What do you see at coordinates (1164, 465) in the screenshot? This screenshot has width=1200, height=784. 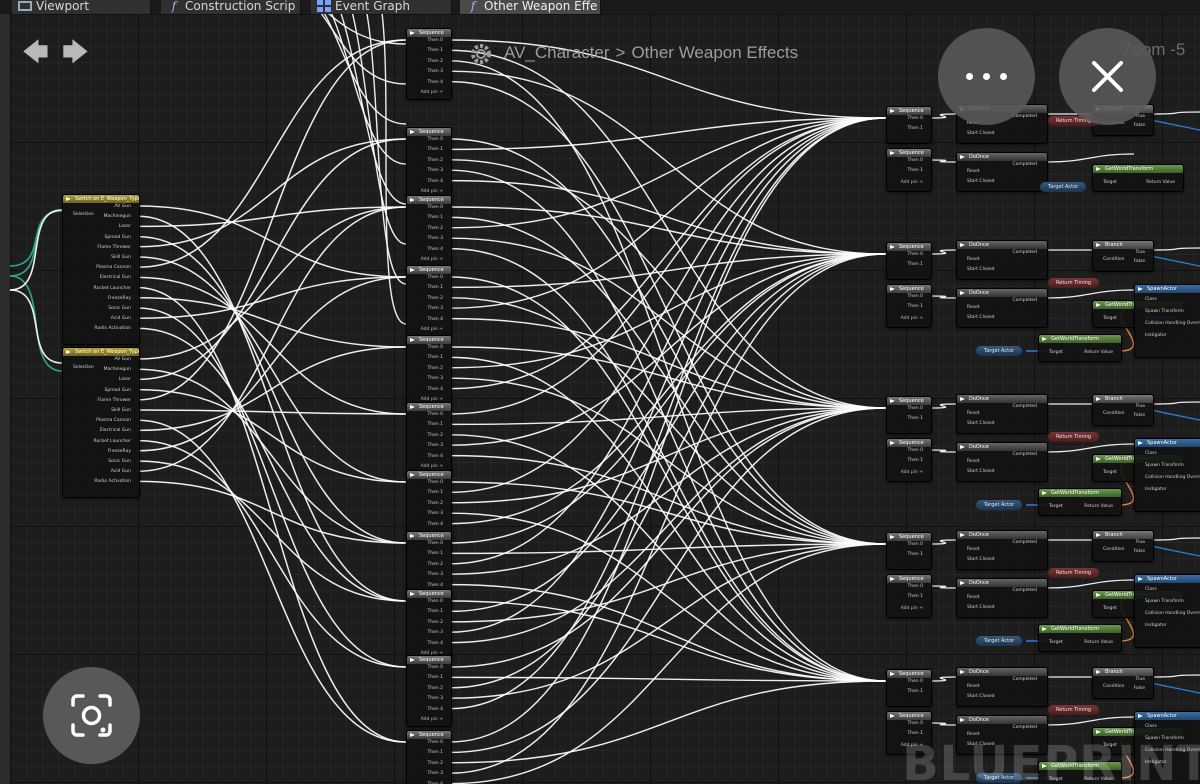 I see `pin-label: Spawn Transform` at bounding box center [1164, 465].